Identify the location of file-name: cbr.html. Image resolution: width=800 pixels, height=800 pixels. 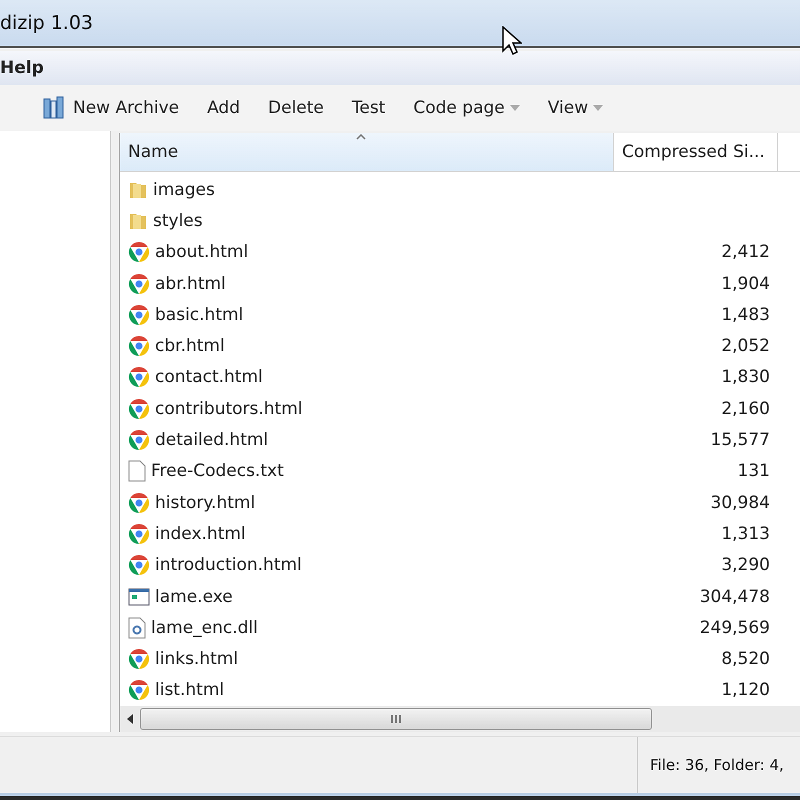
(190, 346).